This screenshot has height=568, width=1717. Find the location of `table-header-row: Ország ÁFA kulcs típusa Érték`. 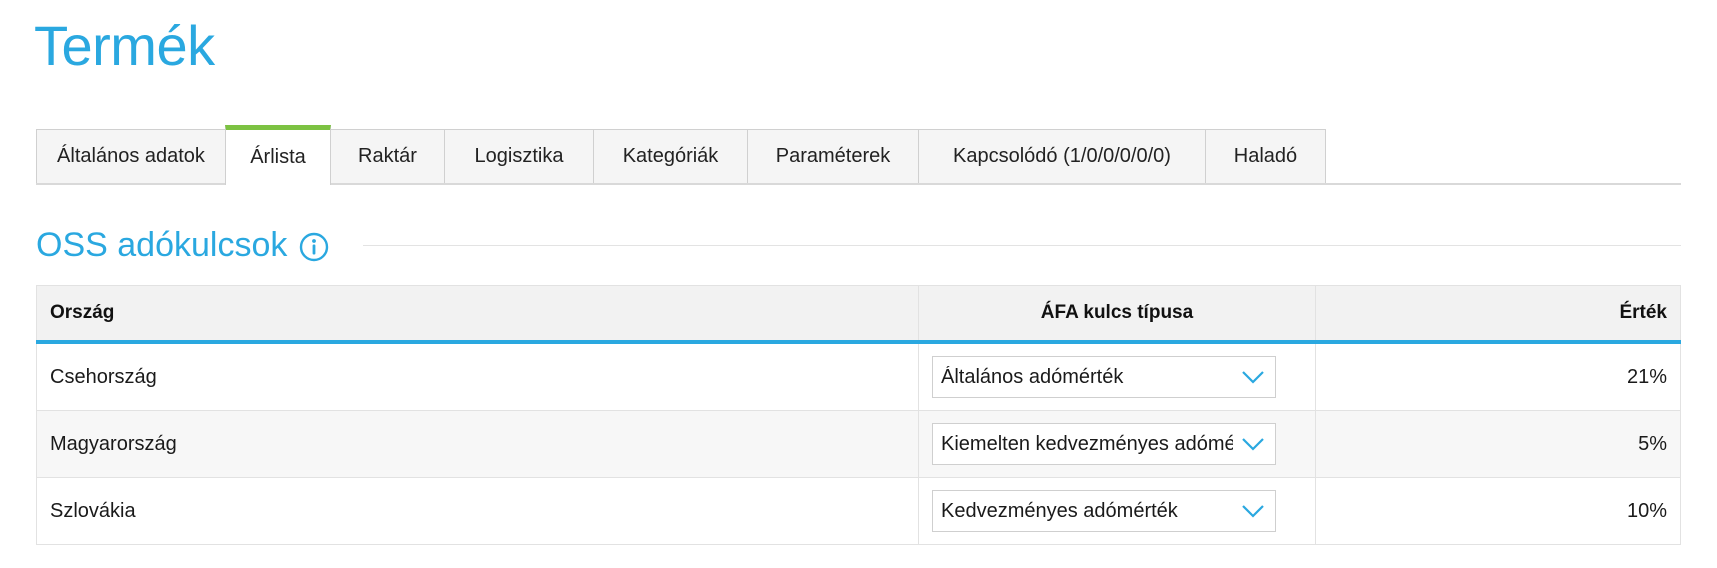

table-header-row: Ország ÁFA kulcs típusa Érték is located at coordinates (858, 314).